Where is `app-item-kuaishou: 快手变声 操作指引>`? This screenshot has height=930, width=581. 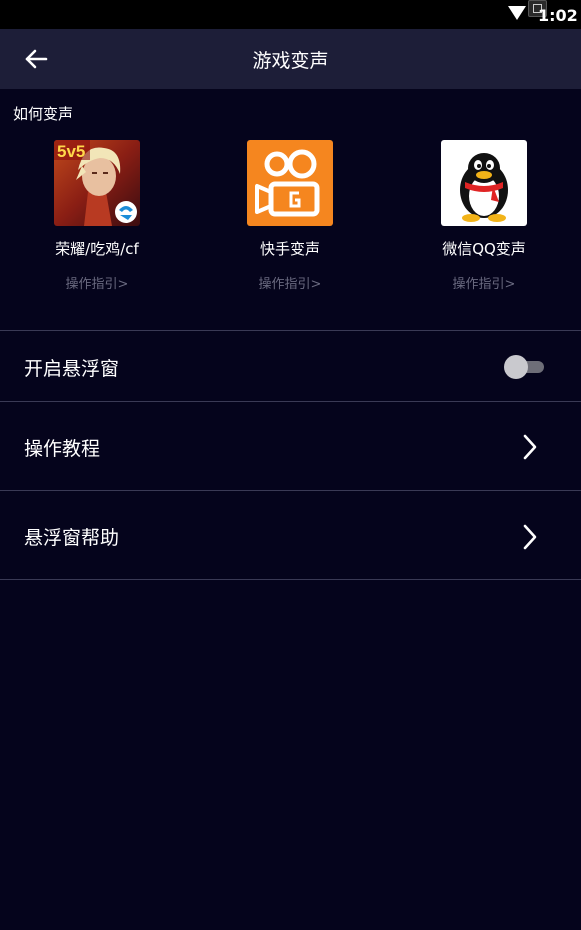 app-item-kuaishou: 快手变声 操作指引> is located at coordinates (290, 216).